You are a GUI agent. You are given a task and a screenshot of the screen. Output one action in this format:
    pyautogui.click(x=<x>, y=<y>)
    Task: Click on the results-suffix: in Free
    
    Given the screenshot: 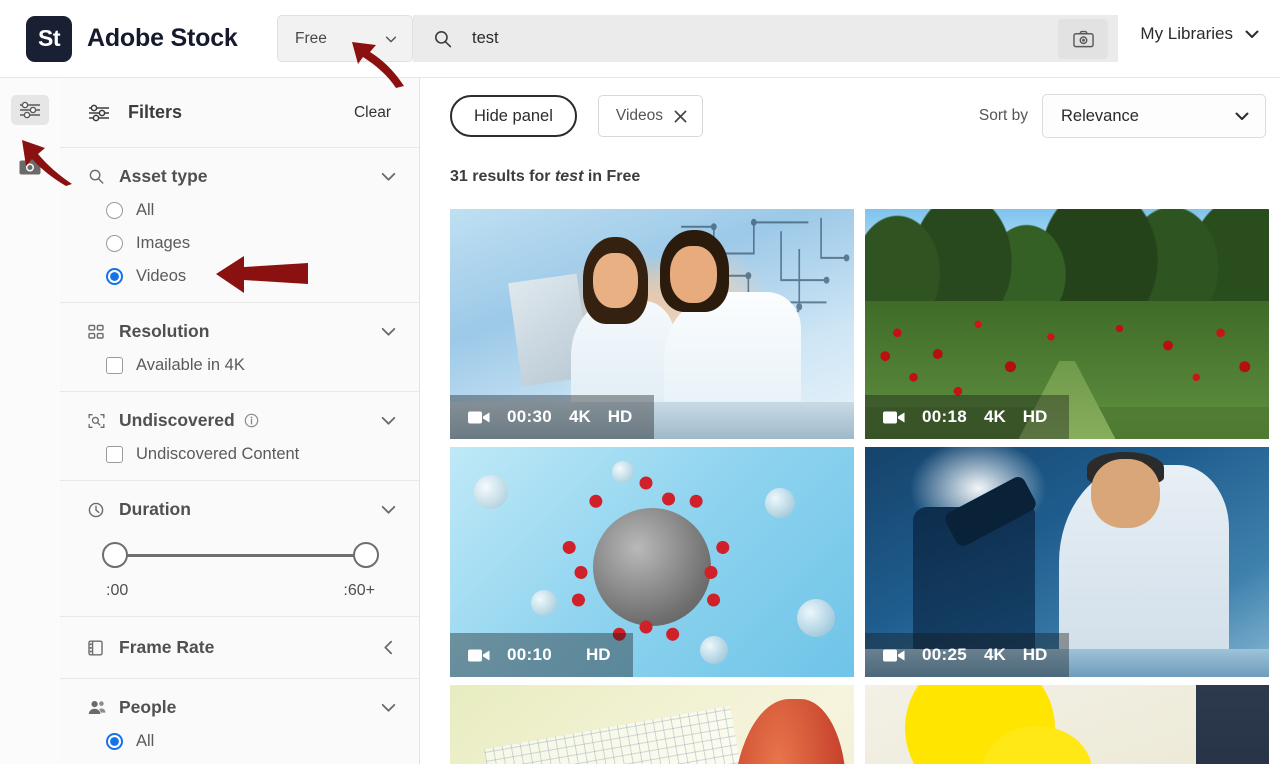 What is the action you would take?
    pyautogui.click(x=612, y=176)
    